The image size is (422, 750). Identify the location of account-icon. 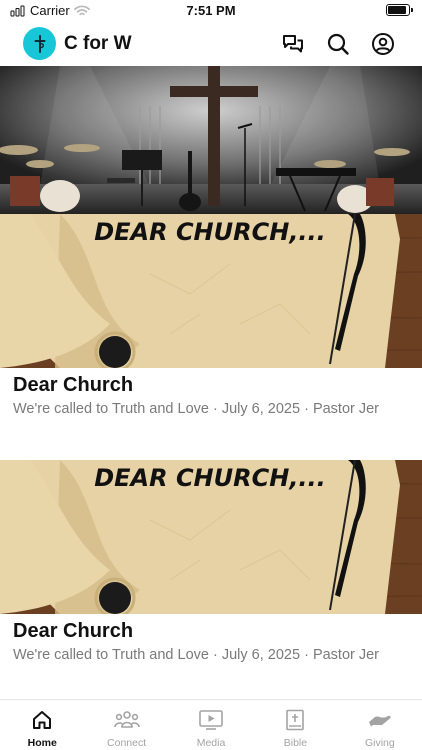
(383, 44).